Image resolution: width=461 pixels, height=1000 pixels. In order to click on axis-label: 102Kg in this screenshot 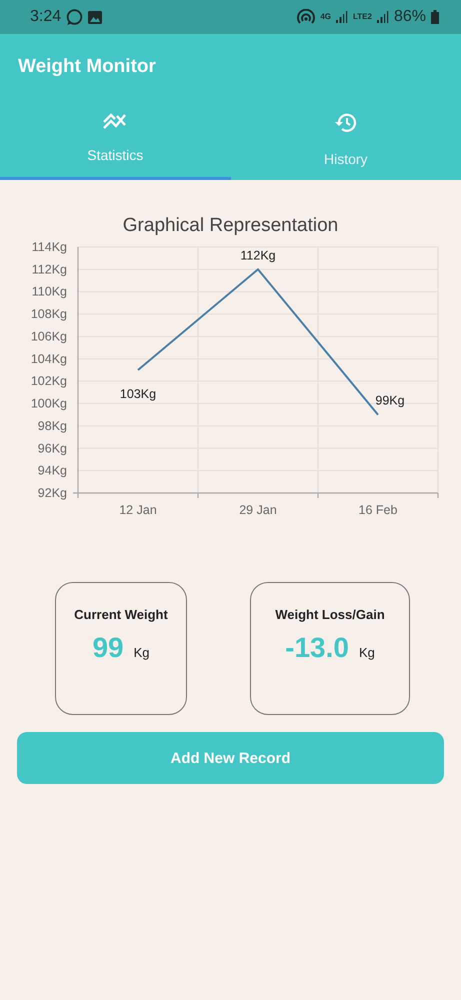, I will do `click(48, 381)`.